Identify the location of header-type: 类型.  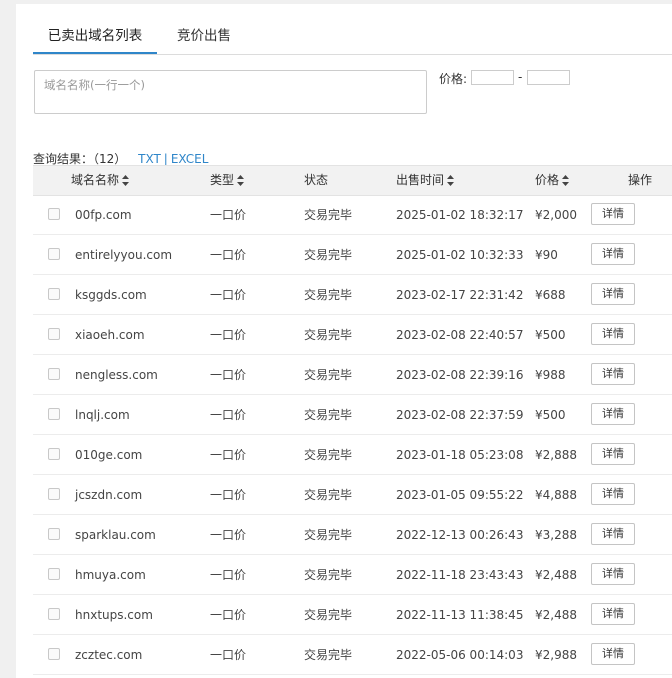
(227, 180).